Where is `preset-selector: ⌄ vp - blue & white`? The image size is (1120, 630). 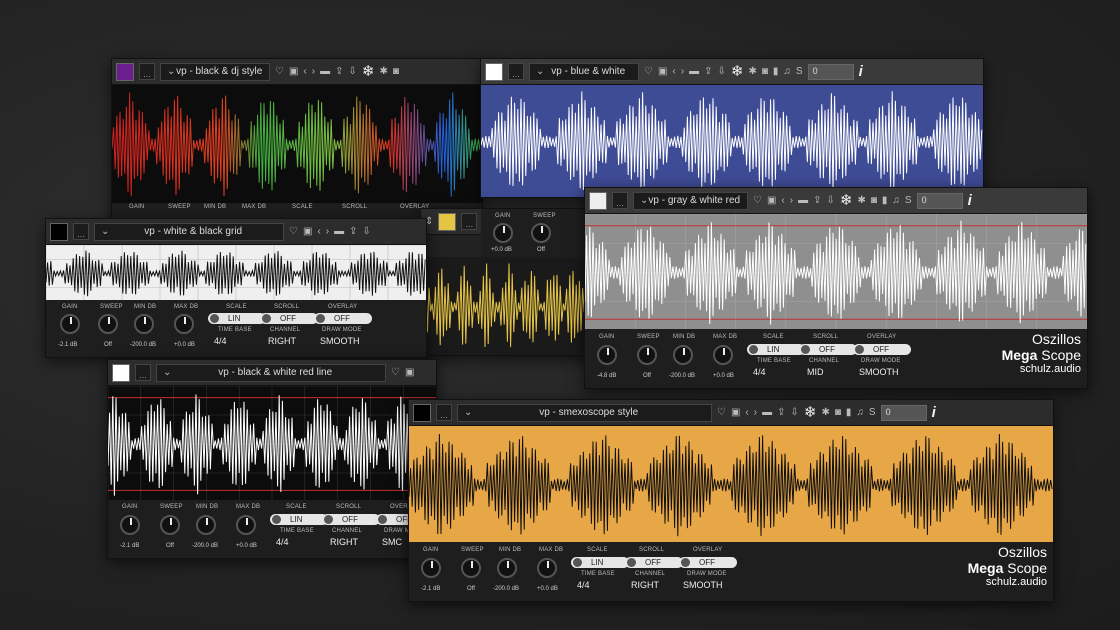 preset-selector: ⌄ vp - blue & white is located at coordinates (584, 71).